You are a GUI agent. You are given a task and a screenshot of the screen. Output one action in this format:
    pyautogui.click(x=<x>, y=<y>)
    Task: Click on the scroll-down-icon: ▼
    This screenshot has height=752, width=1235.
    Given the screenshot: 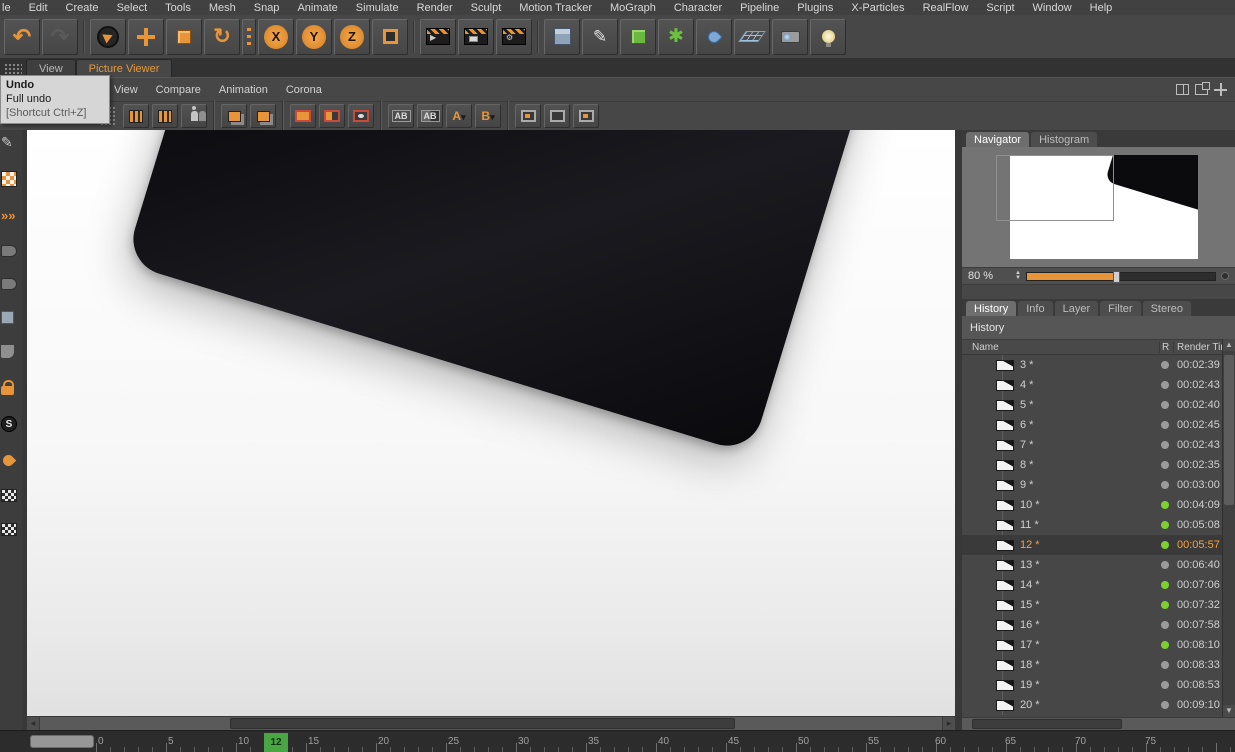 What is the action you would take?
    pyautogui.click(x=1229, y=711)
    